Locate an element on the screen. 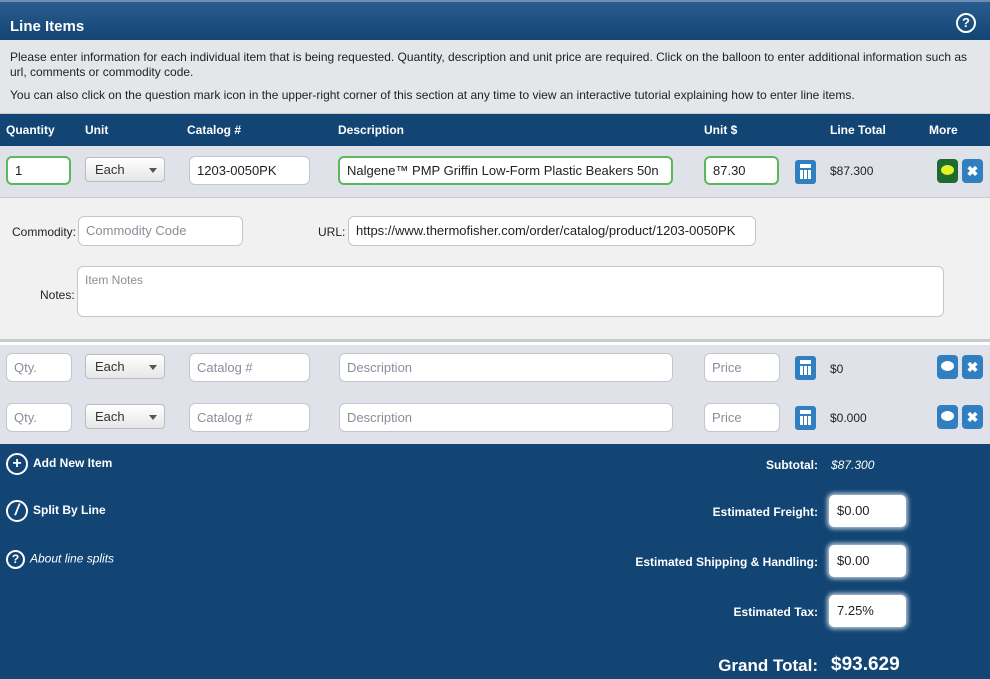  column-catalog: Catalog # is located at coordinates (214, 130).